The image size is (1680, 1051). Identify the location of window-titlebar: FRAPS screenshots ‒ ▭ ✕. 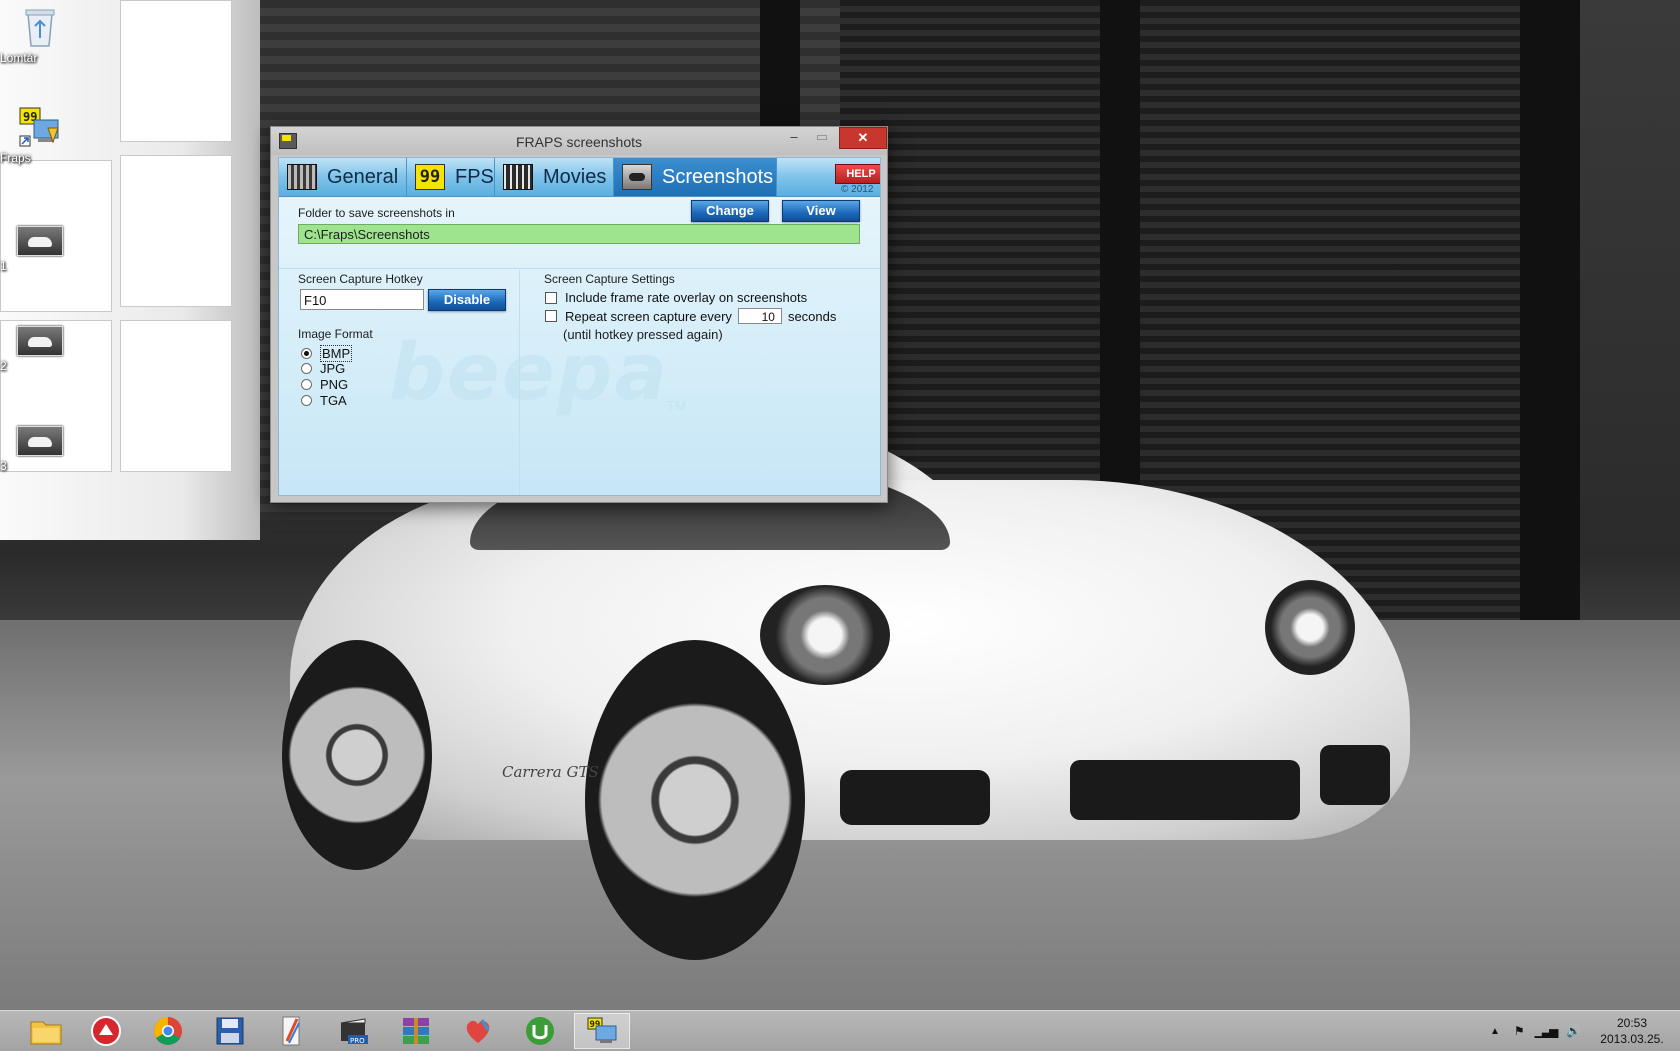
(579, 141).